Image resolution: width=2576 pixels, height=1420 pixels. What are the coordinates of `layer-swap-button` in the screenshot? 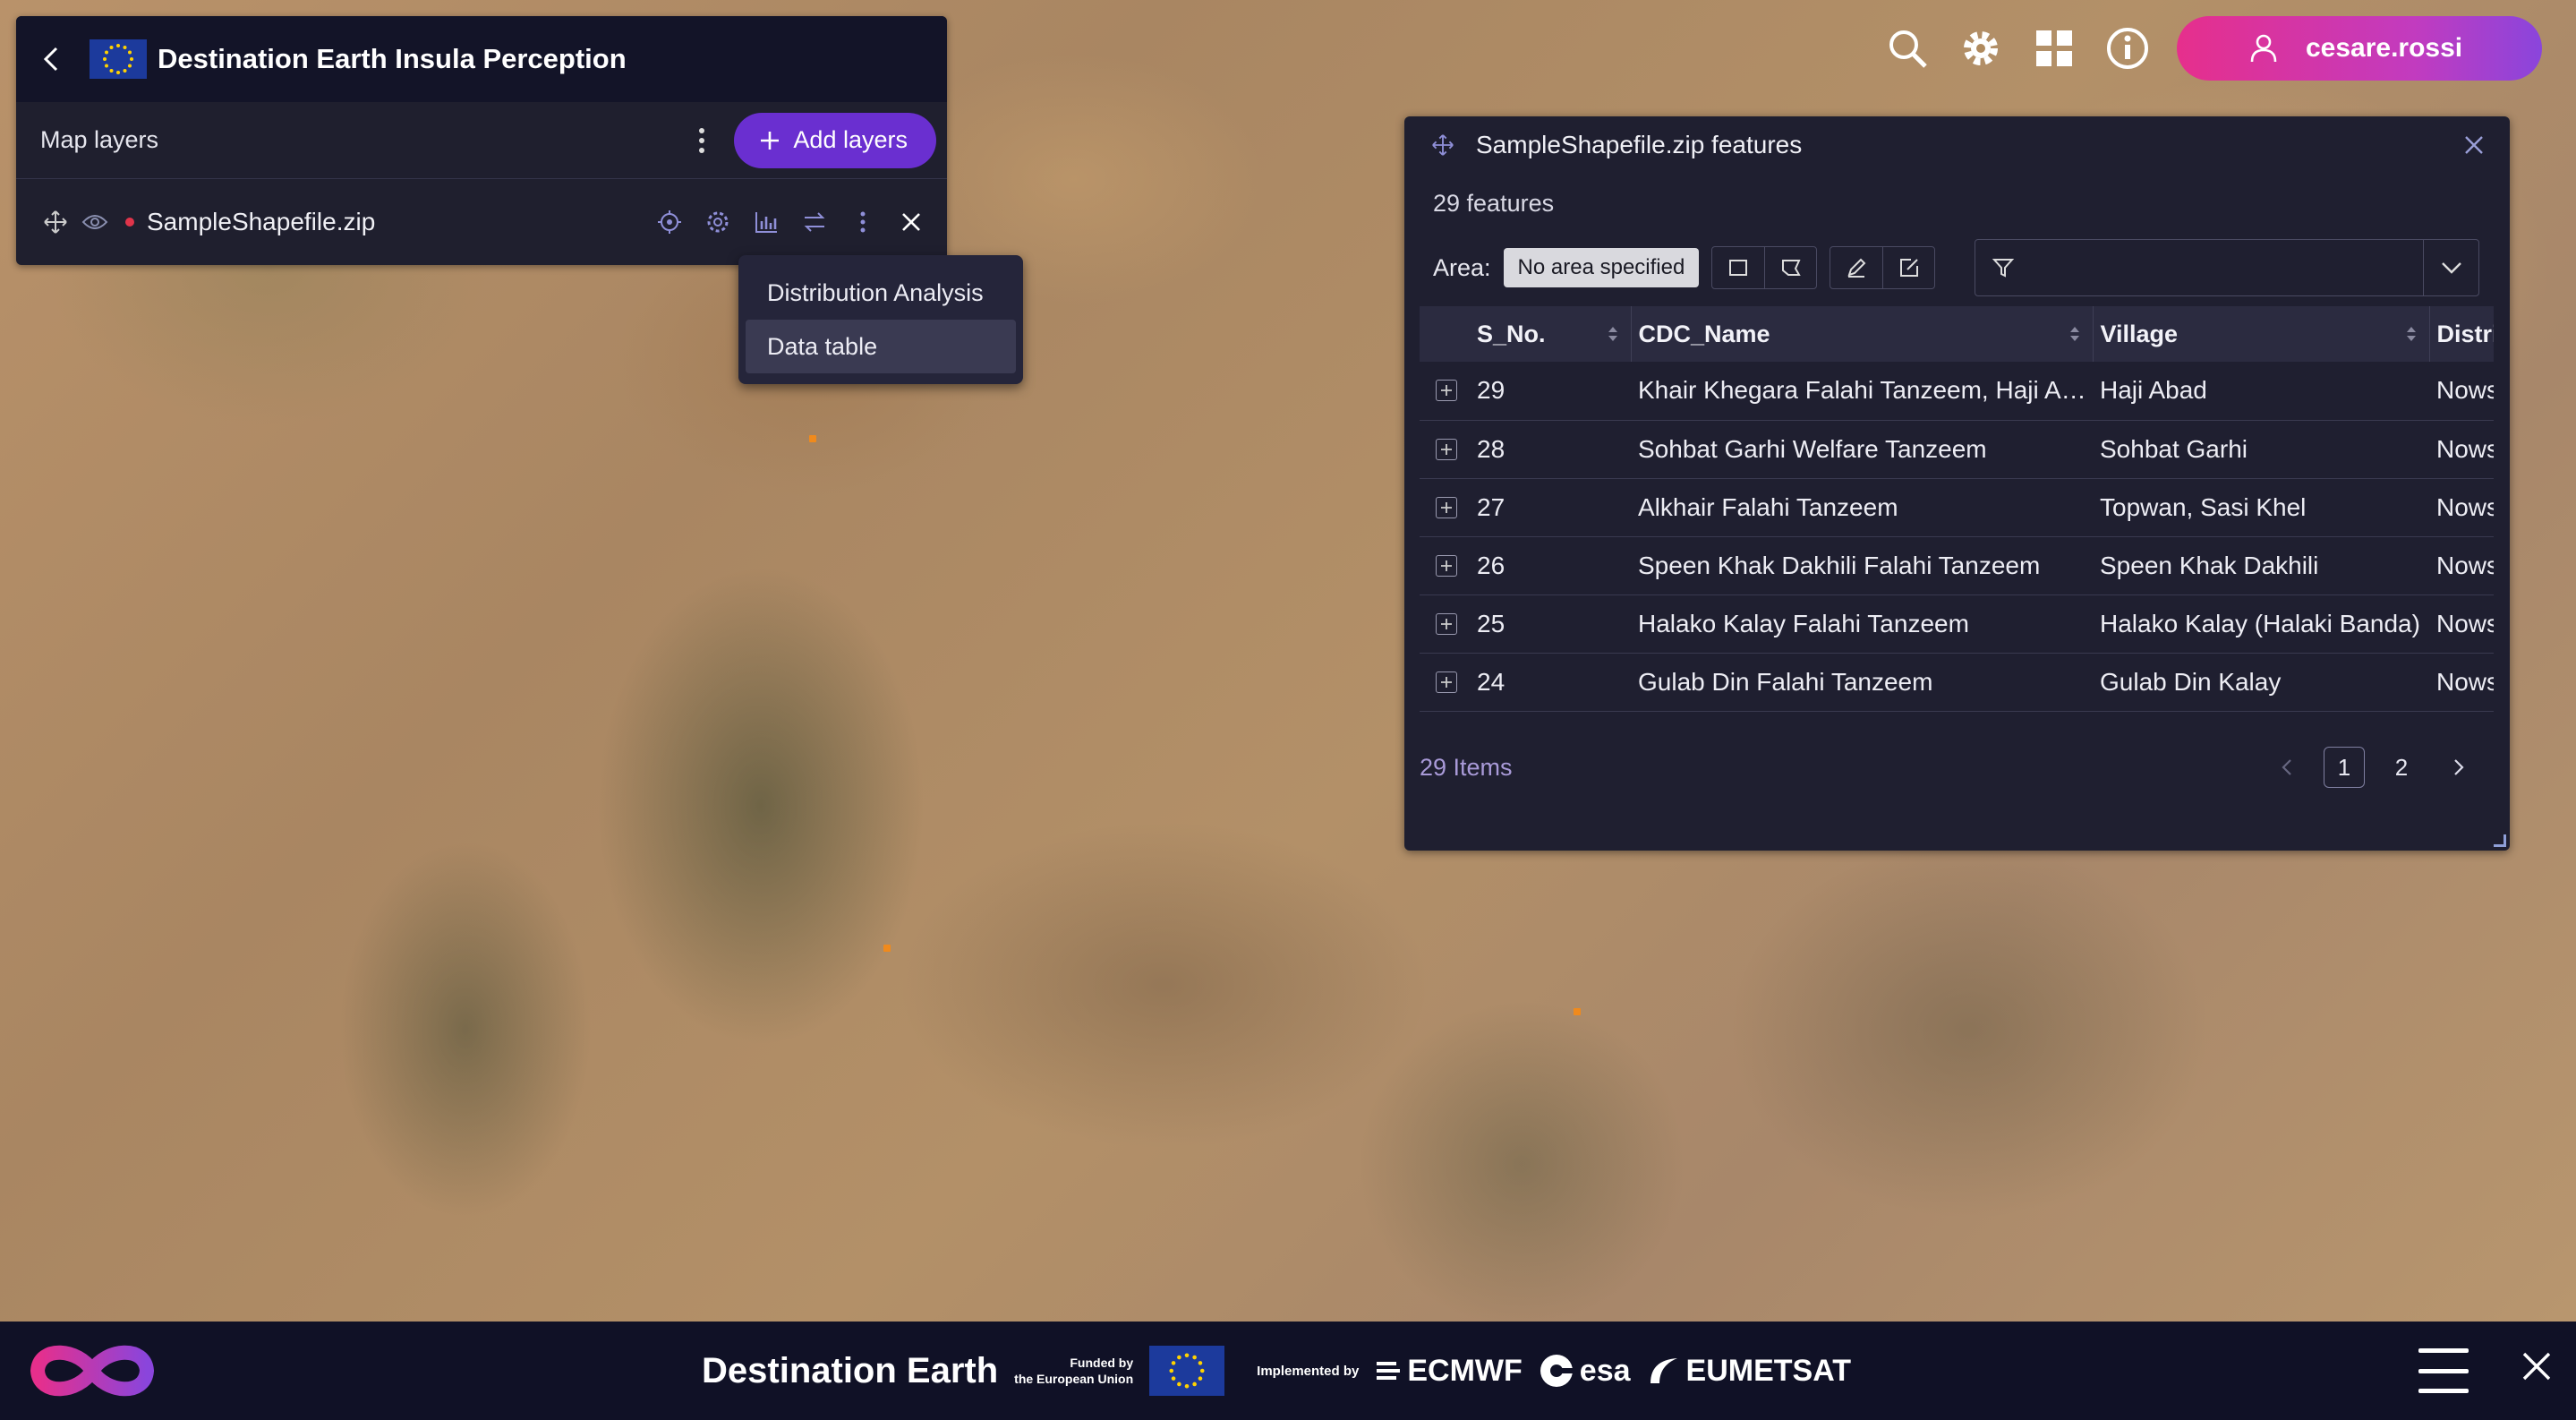 It's located at (814, 222).